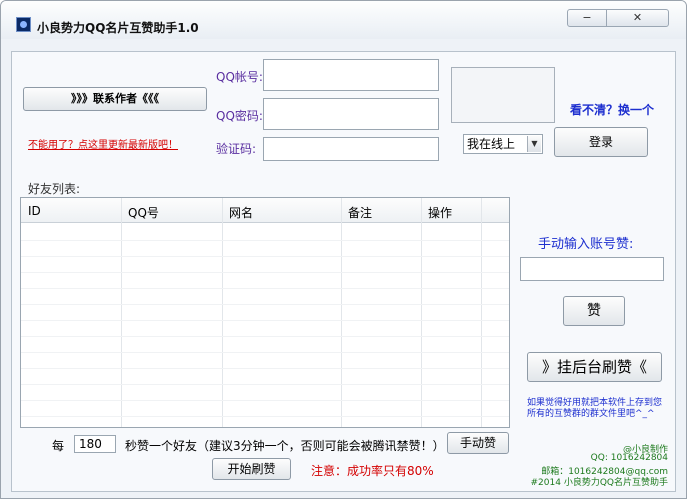 The width and height of the screenshot is (687, 499). I want to click on column-header-id: ID, so click(34, 211).